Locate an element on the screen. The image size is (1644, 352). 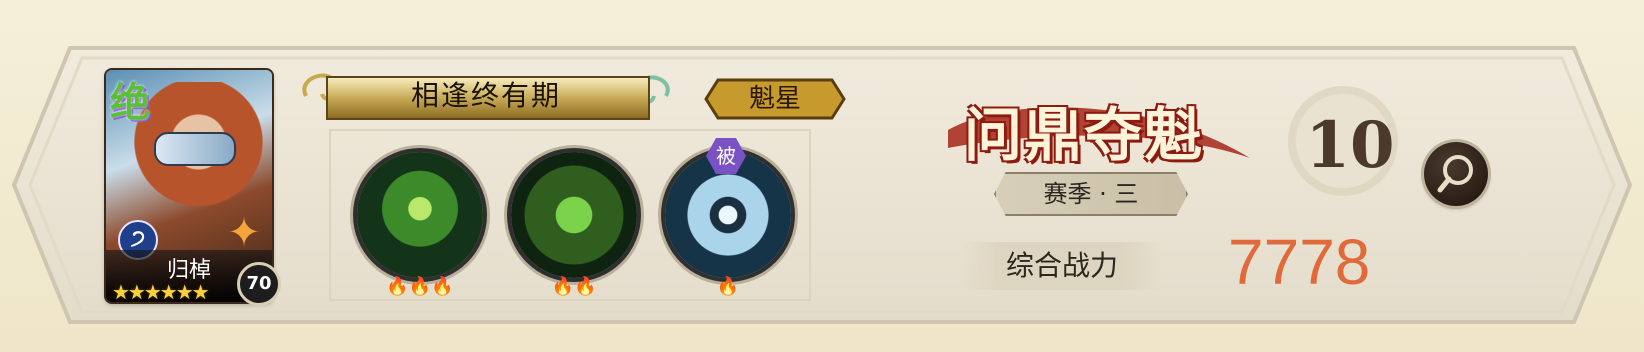
level-badge: 70 is located at coordinates (259, 284).